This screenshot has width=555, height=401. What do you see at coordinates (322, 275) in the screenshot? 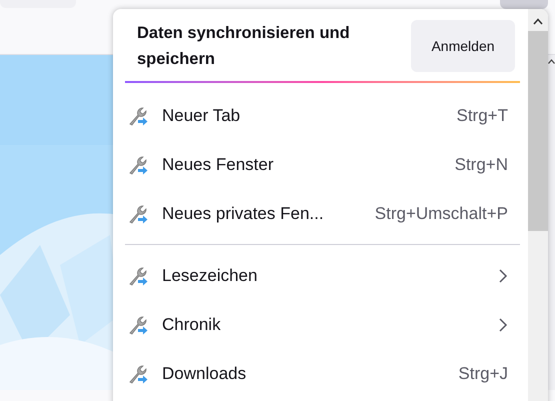
I see `menu-item: Lesezeichen` at bounding box center [322, 275].